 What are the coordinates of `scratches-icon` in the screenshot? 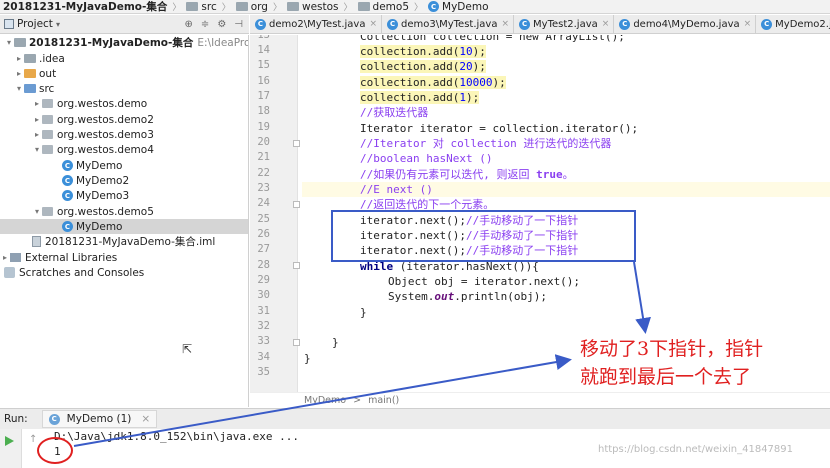 It's located at (9, 272).